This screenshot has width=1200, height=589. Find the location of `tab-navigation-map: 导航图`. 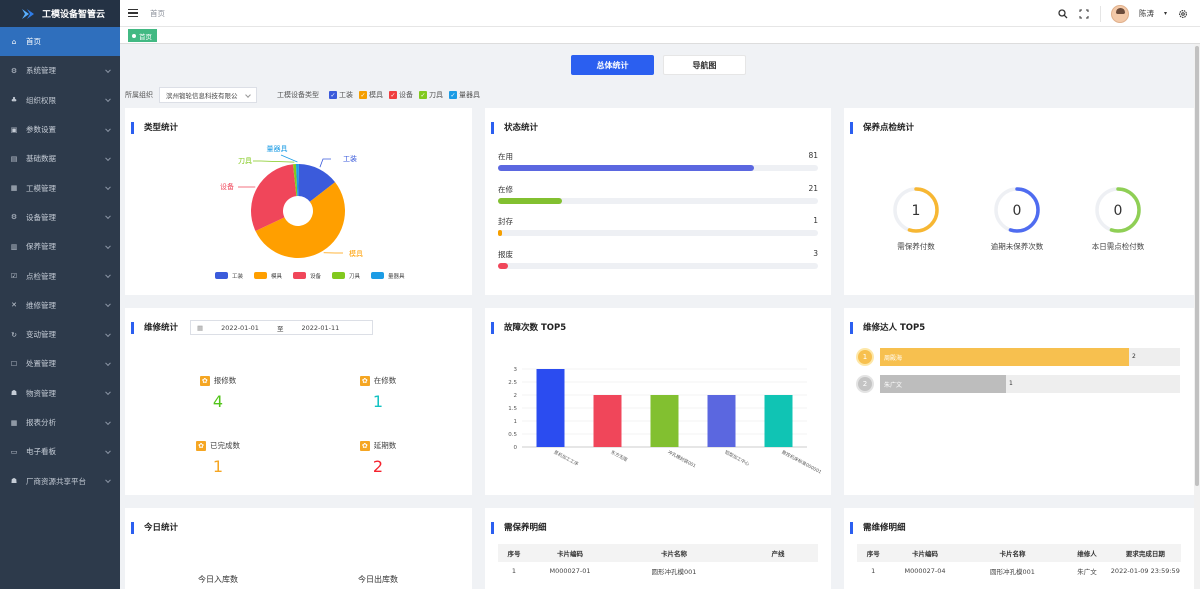

tab-navigation-map: 导航图 is located at coordinates (704, 65).